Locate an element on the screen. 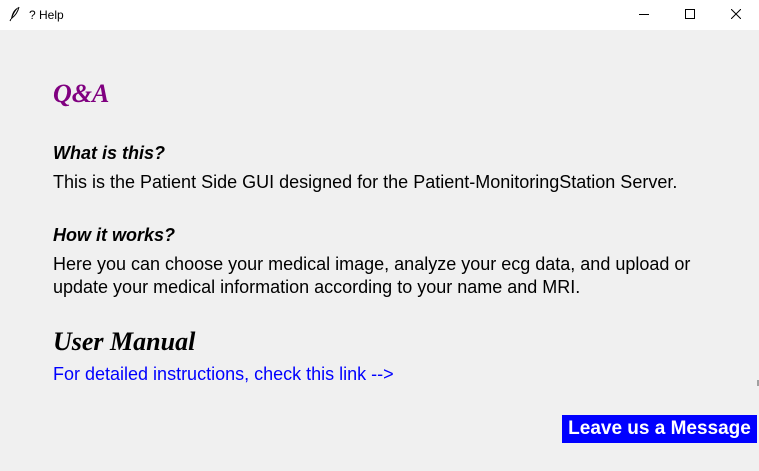  minimize-icon is located at coordinates (644, 15).